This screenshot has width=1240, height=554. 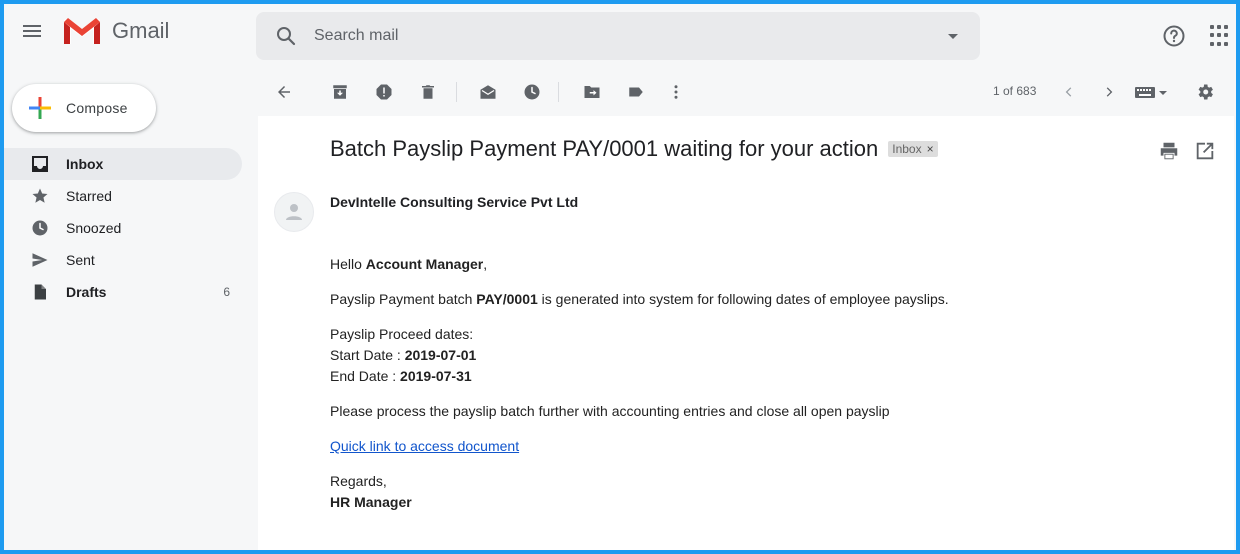 What do you see at coordinates (676, 92) in the screenshot?
I see `more-icon` at bounding box center [676, 92].